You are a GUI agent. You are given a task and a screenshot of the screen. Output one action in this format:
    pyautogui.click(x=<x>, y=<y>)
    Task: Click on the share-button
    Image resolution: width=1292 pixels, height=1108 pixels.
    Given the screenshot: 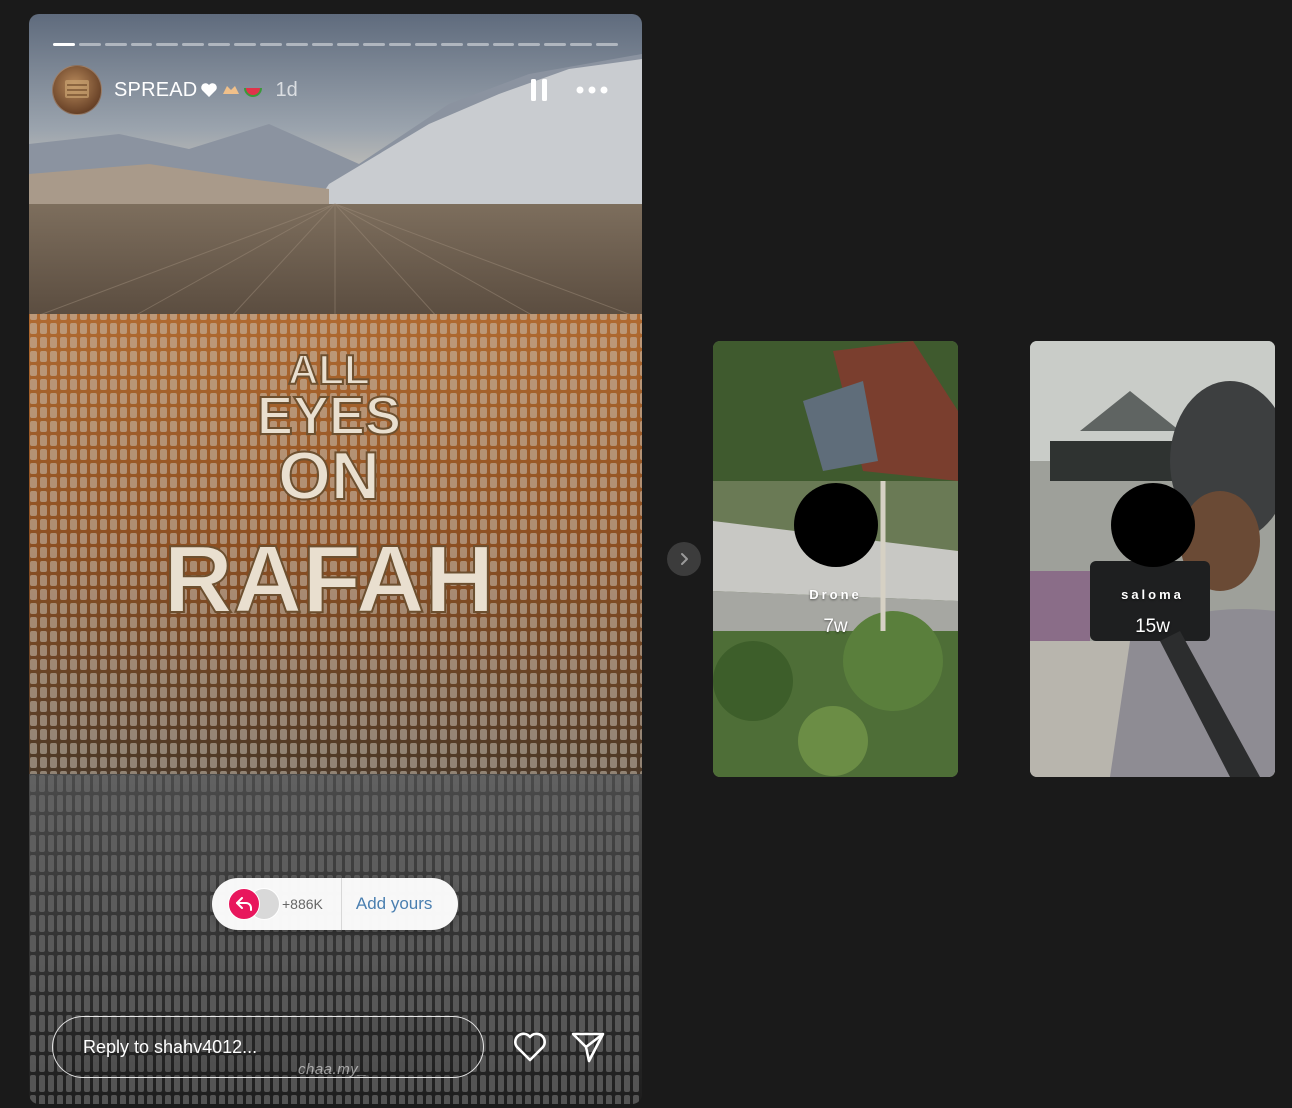 What is the action you would take?
    pyautogui.click(x=588, y=1047)
    